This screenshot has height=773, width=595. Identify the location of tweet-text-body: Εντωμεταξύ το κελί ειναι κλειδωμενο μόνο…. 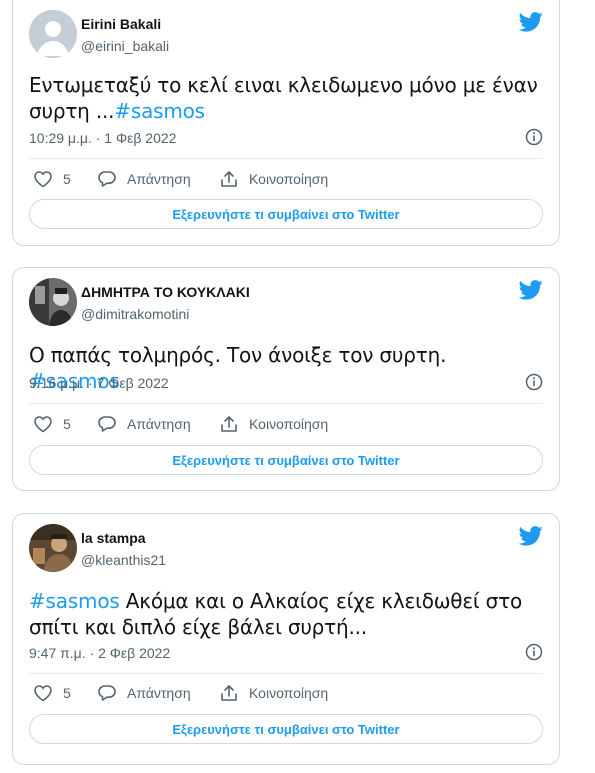
(283, 98).